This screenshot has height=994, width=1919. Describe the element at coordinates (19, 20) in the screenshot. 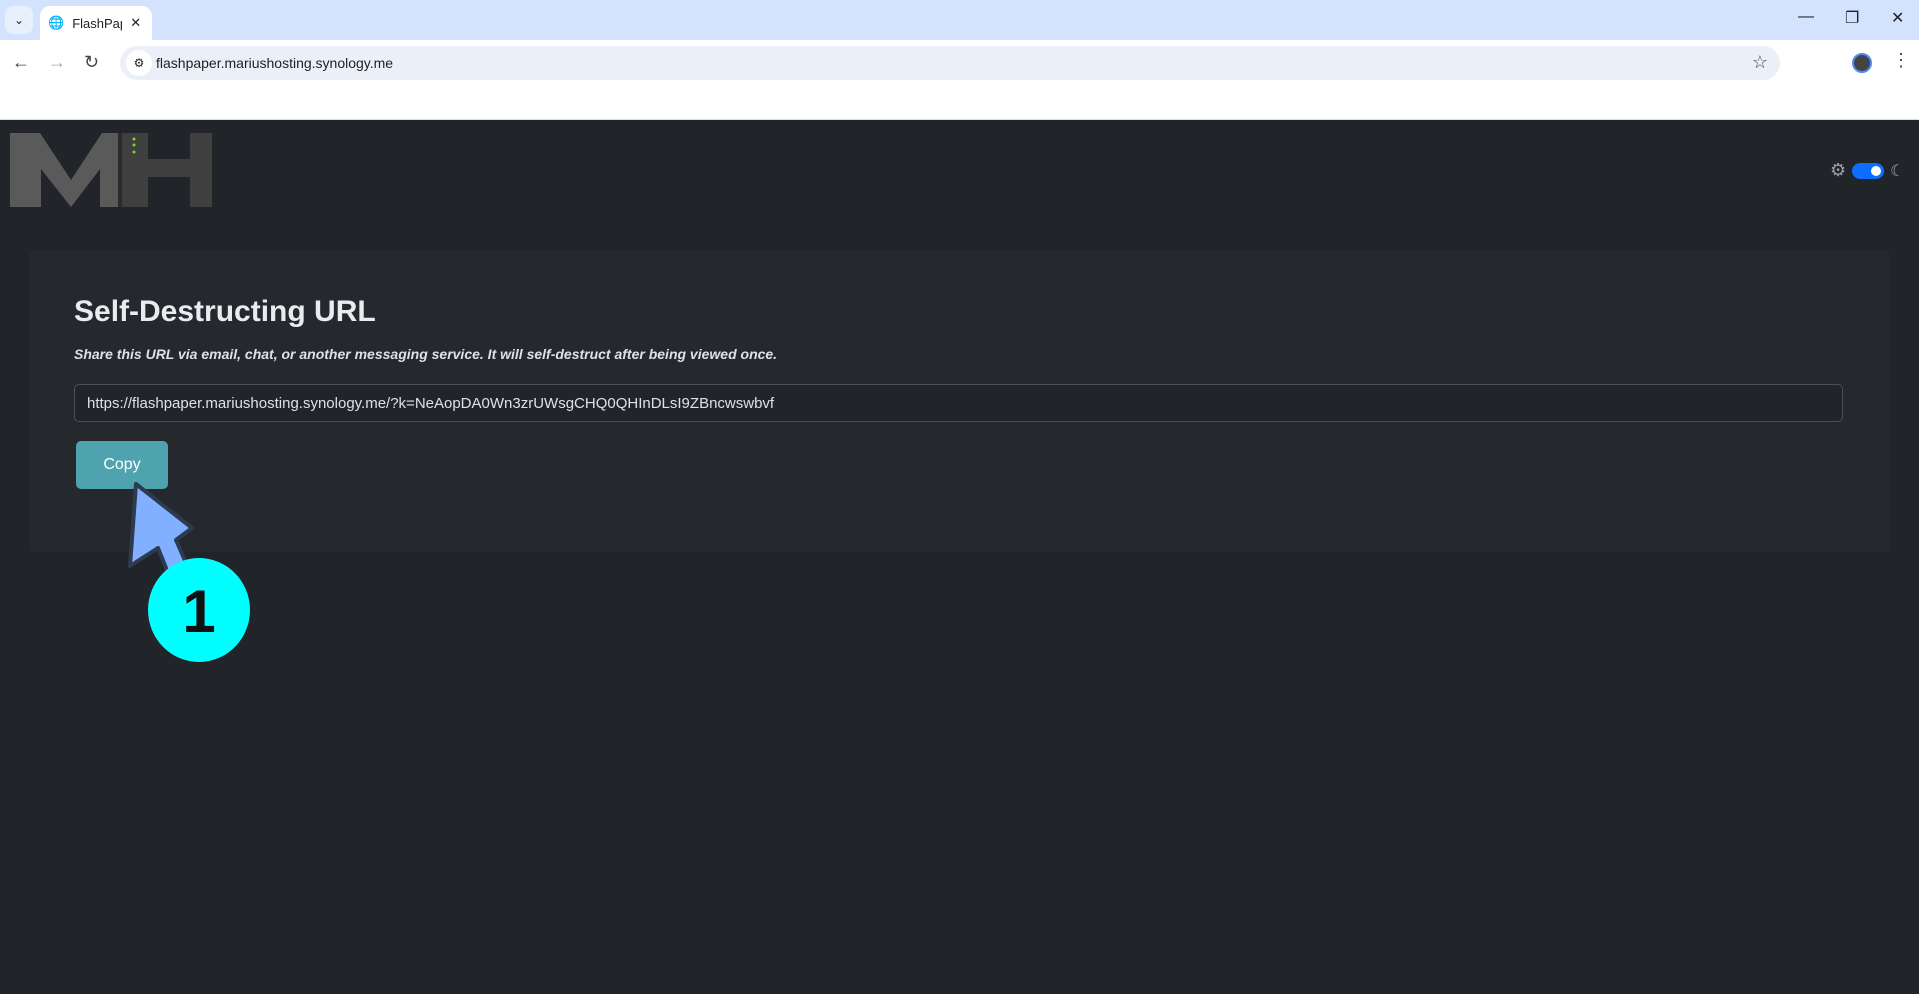

I see `tab-search-button: ⌄` at that location.